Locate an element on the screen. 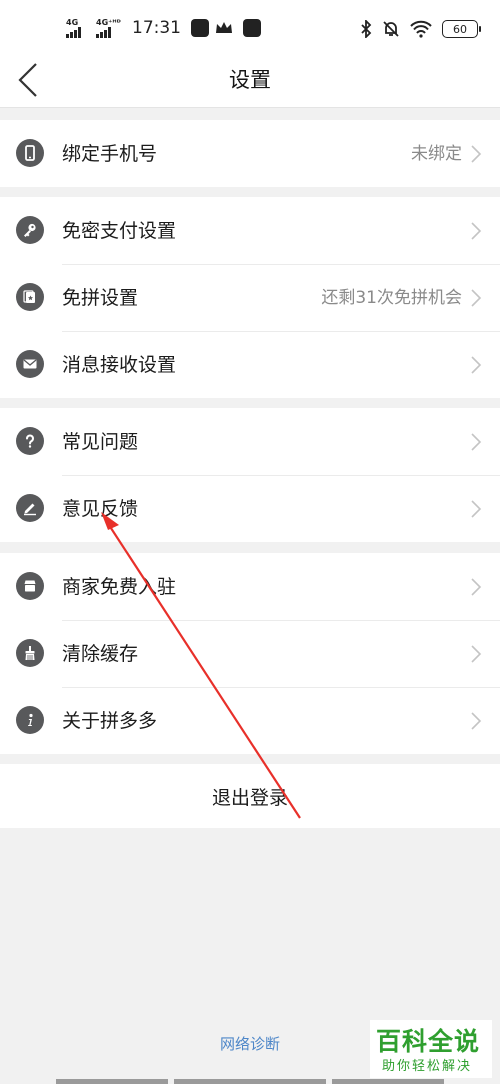 The height and width of the screenshot is (1084, 500). settings-row-value: 还剩31次免拼机会 is located at coordinates (391, 298).